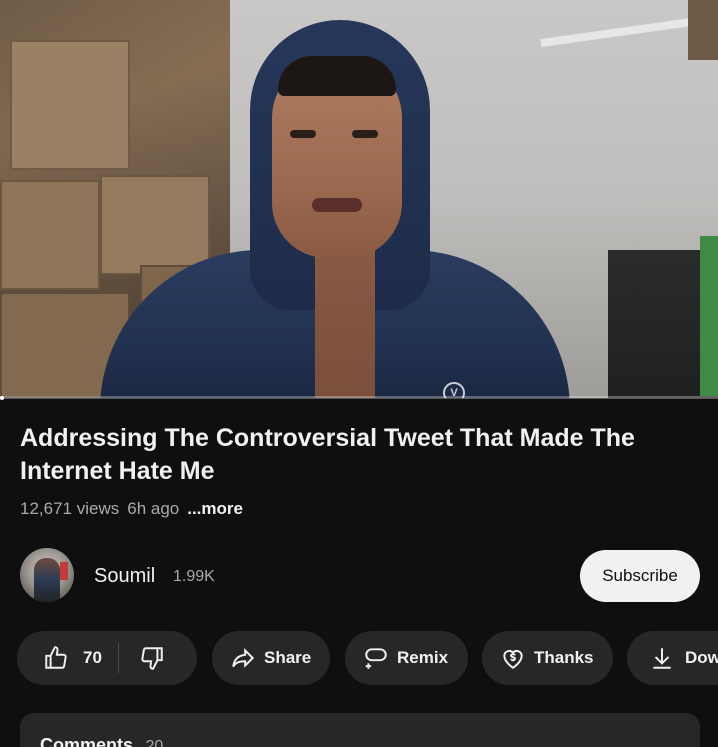 The image size is (718, 747). Describe the element at coordinates (672, 658) in the screenshot. I see `download-button: Dow` at that location.